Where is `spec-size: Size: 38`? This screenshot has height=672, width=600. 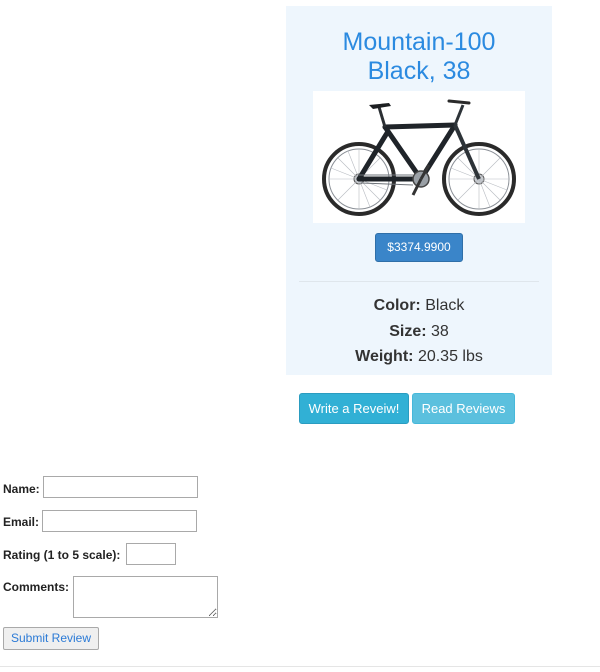
spec-size: Size: 38 is located at coordinates (419, 332).